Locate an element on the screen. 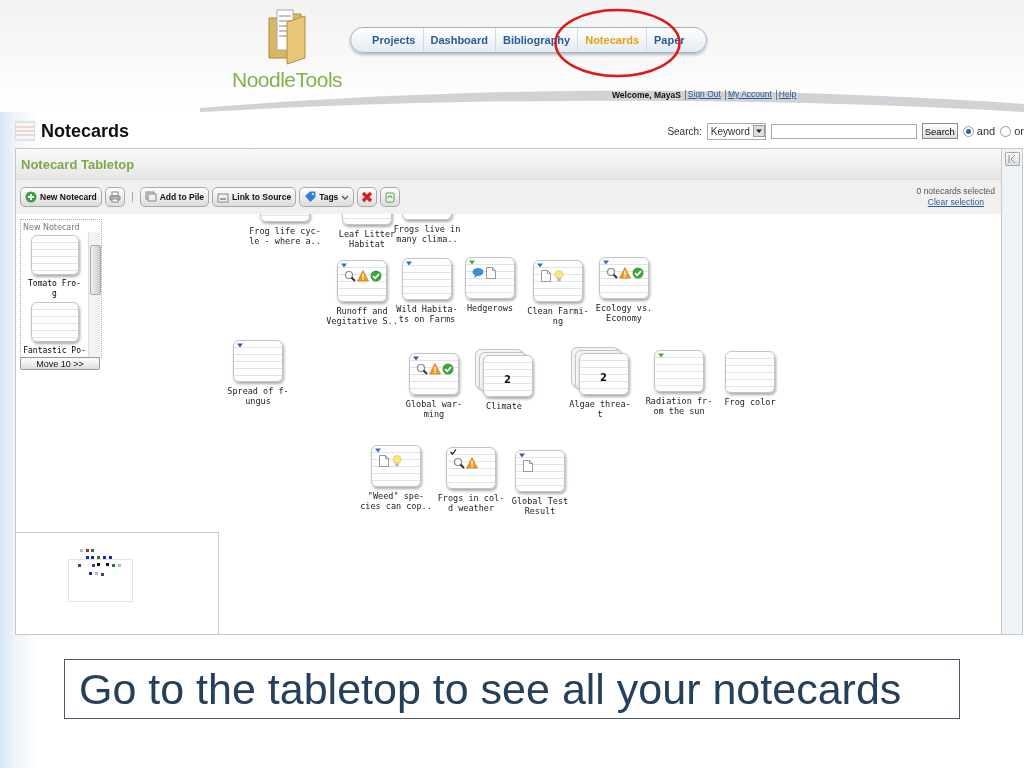 The height and width of the screenshot is (768, 1024). new-notecard-button: New Notecard is located at coordinates (61, 197).